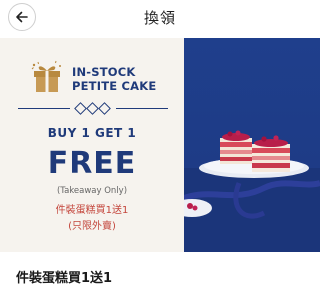 The image size is (320, 293). Describe the element at coordinates (92, 210) in the screenshot. I see `chinese-offer: 件裝蛋糕買1送1` at that location.